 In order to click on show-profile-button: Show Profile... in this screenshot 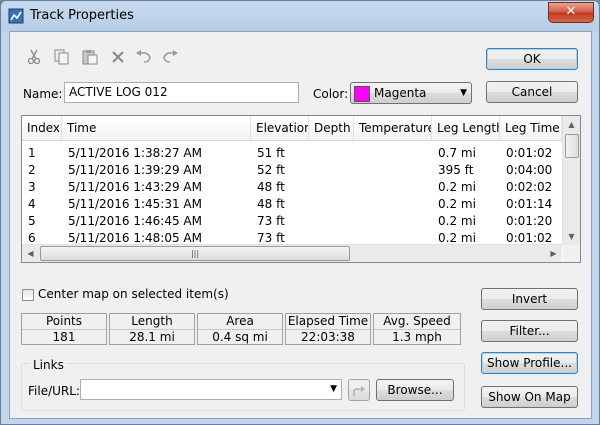, I will do `click(529, 363)`.